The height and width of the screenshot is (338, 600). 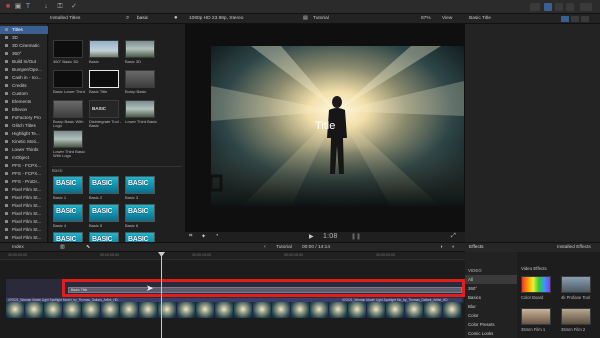 What do you see at coordinates (28, 7) in the screenshot?
I see `titles-icon: T` at bounding box center [28, 7].